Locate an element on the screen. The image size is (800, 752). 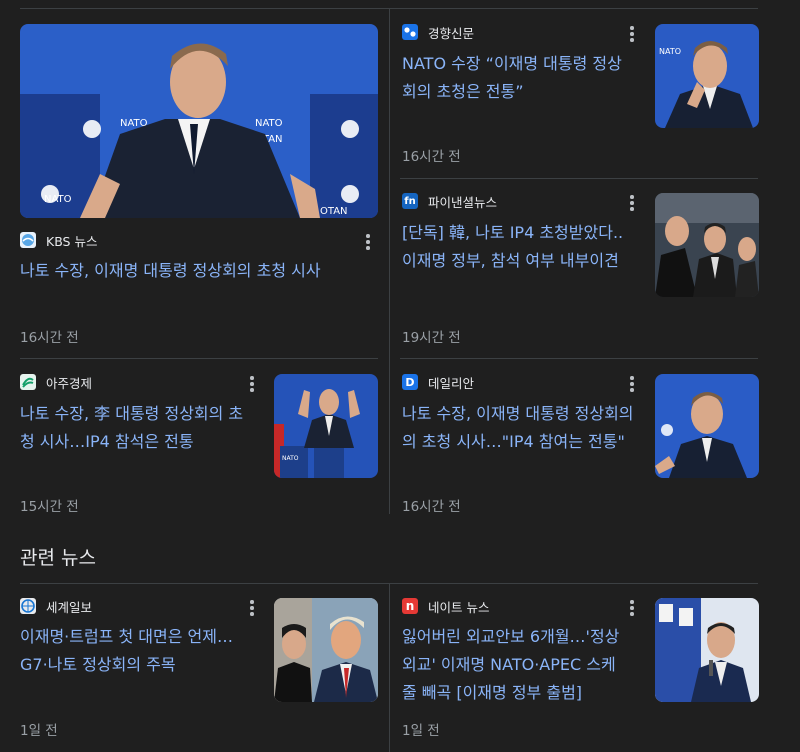
kyunghyang-logo-icon is located at coordinates (410, 32).